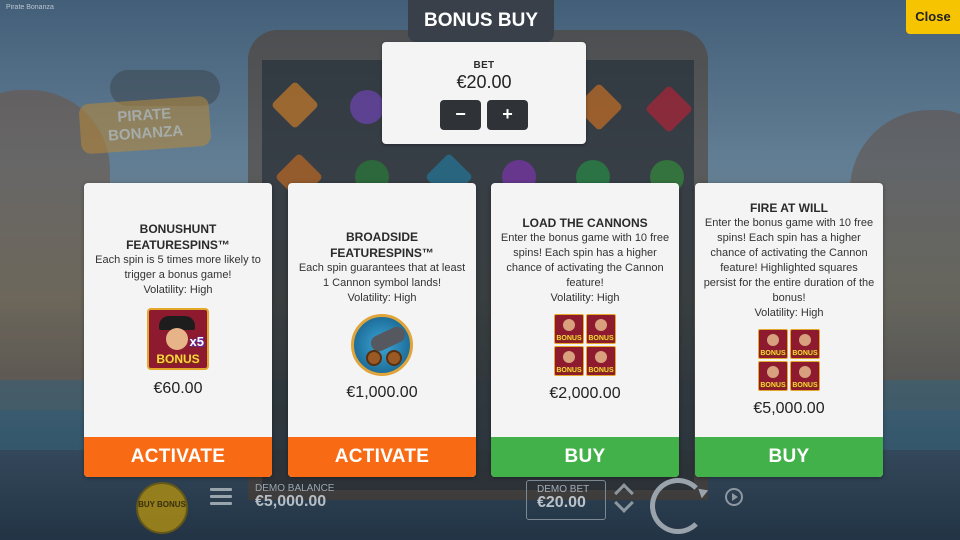  What do you see at coordinates (484, 93) in the screenshot?
I see `bet-panel: BET €20.00 − +` at bounding box center [484, 93].